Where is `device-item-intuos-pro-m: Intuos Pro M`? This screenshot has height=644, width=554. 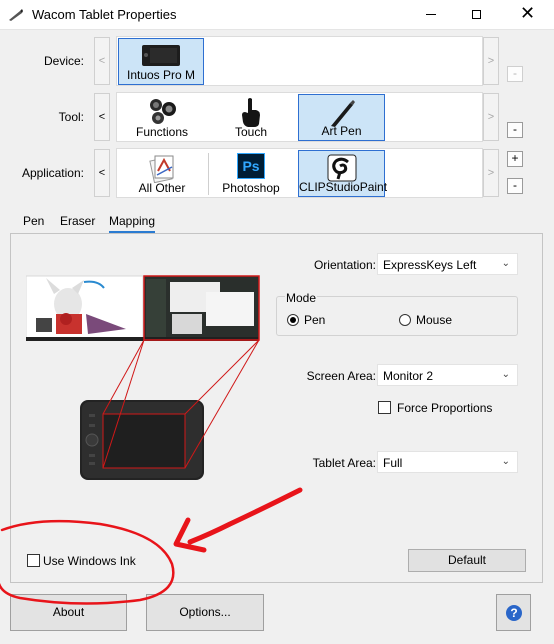 device-item-intuos-pro-m: Intuos Pro M is located at coordinates (161, 61).